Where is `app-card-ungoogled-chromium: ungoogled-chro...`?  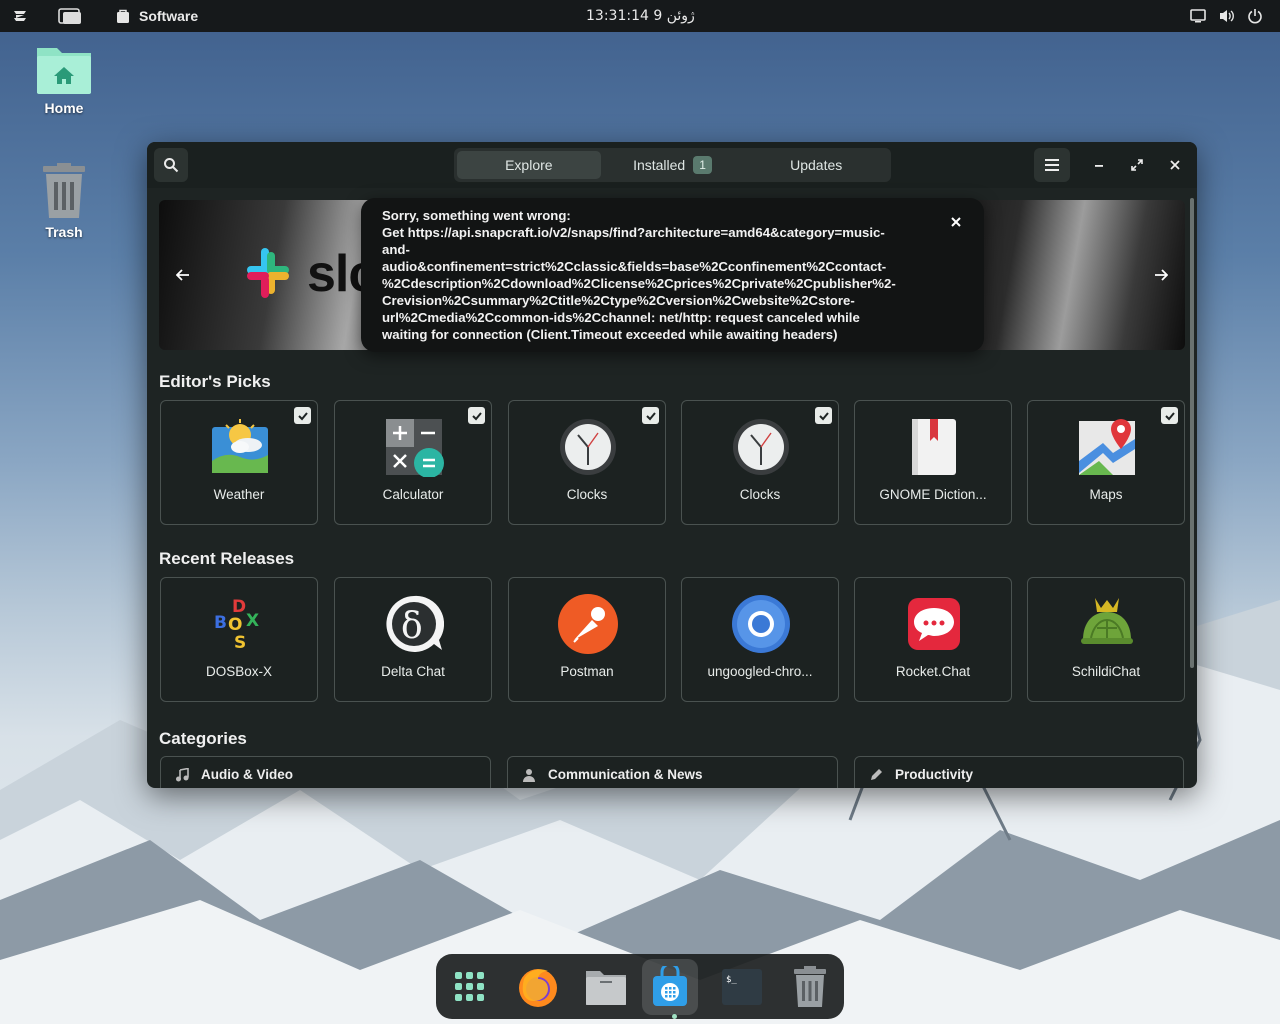 app-card-ungoogled-chromium: ungoogled-chro... is located at coordinates (760, 639).